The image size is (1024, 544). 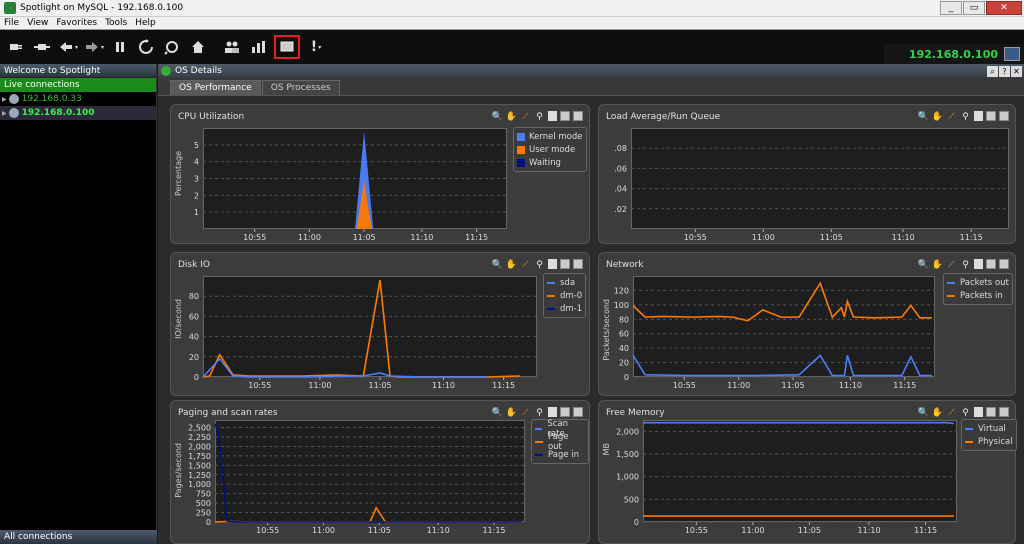 I want to click on chart-legend: Kernel mode User mode Waiting, so click(x=550, y=149).